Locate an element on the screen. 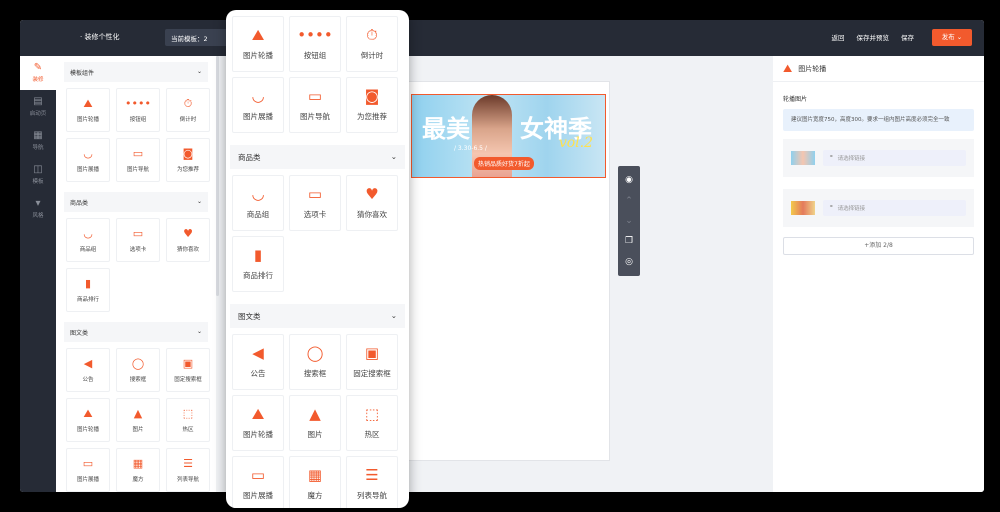  tile-label: 公告 is located at coordinates (258, 373).